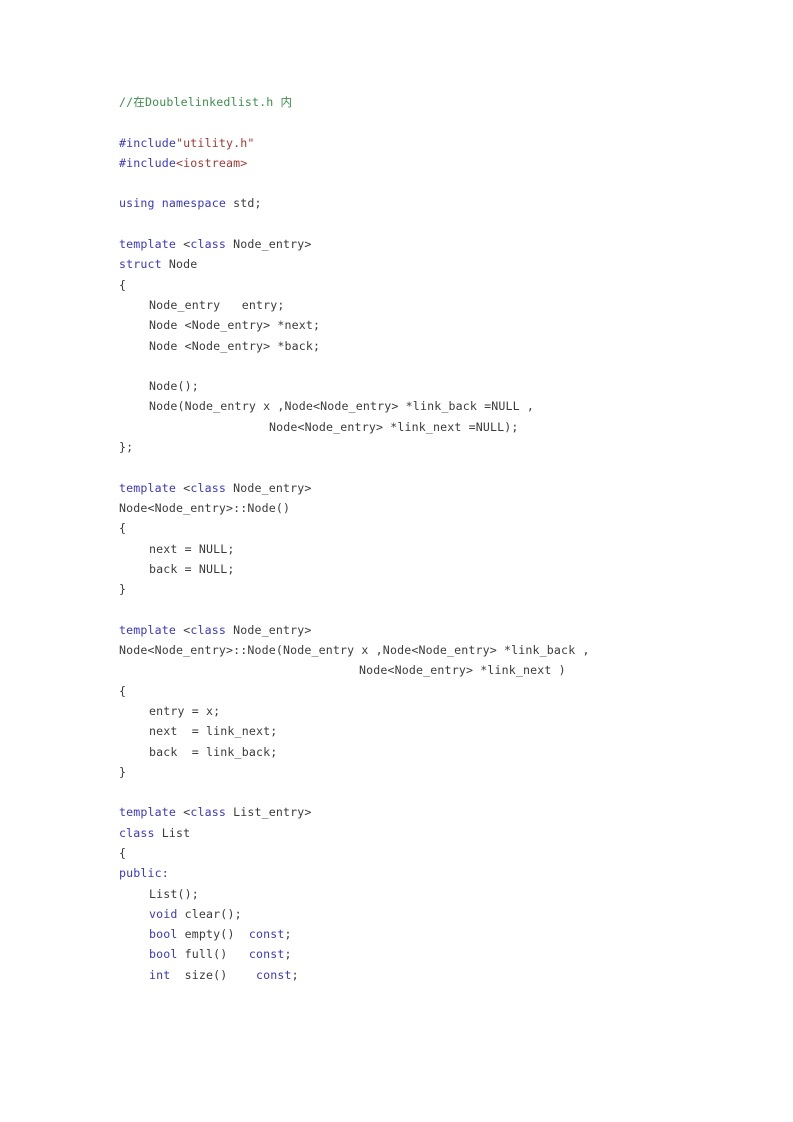 The image size is (793, 1122). Describe the element at coordinates (439, 549) in the screenshot. I see `code-line: next = NULL;` at that location.